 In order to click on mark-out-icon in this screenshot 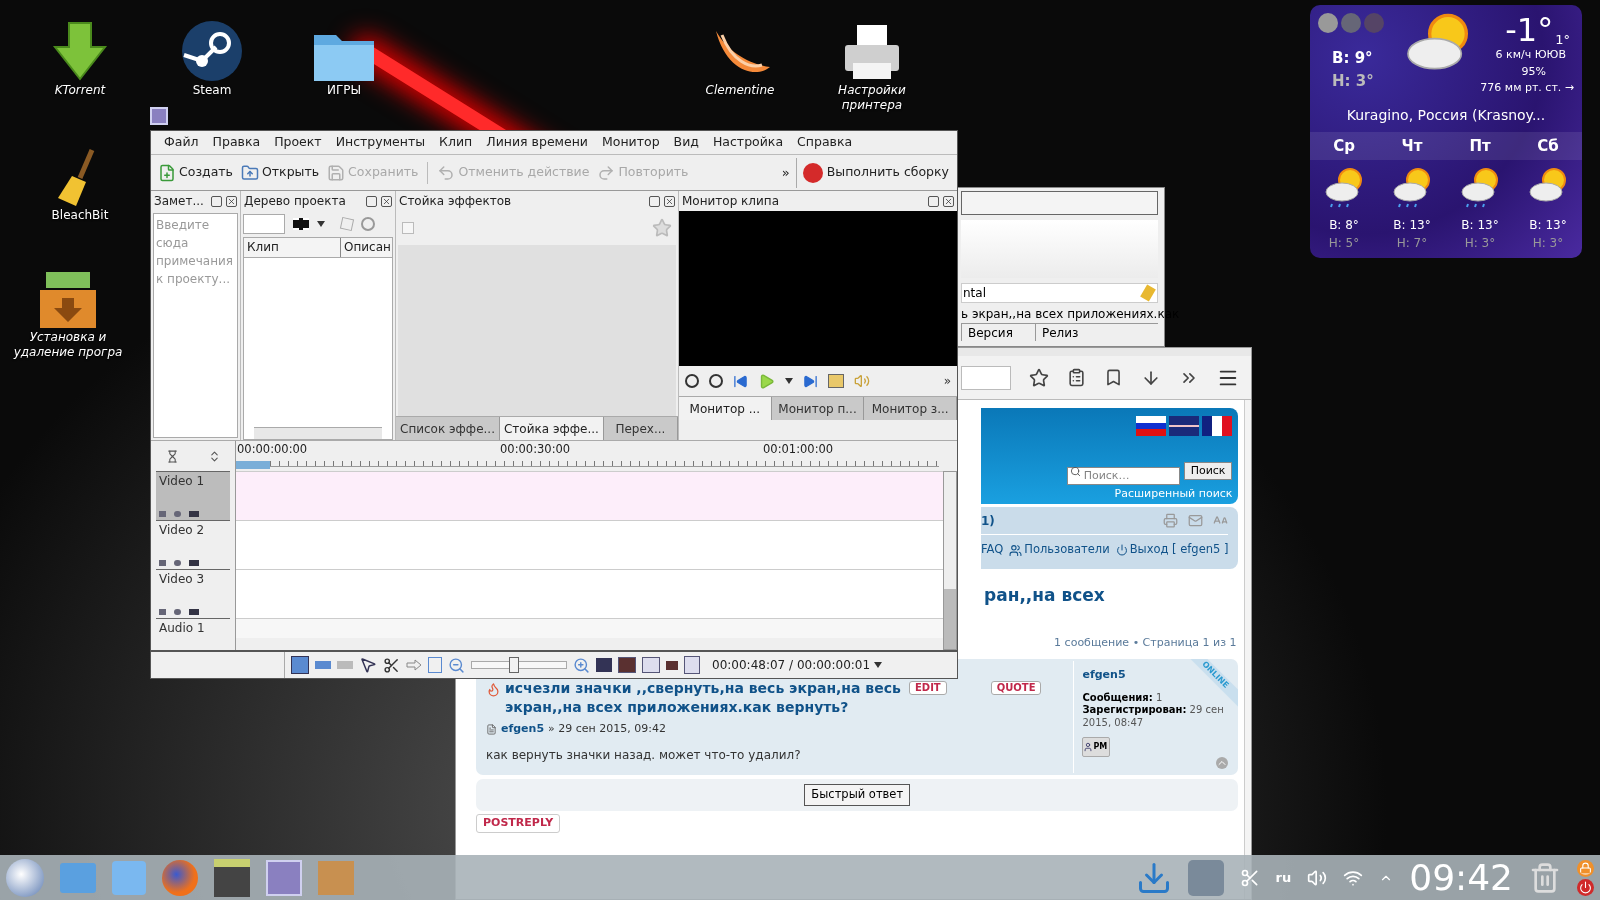, I will do `click(716, 381)`.